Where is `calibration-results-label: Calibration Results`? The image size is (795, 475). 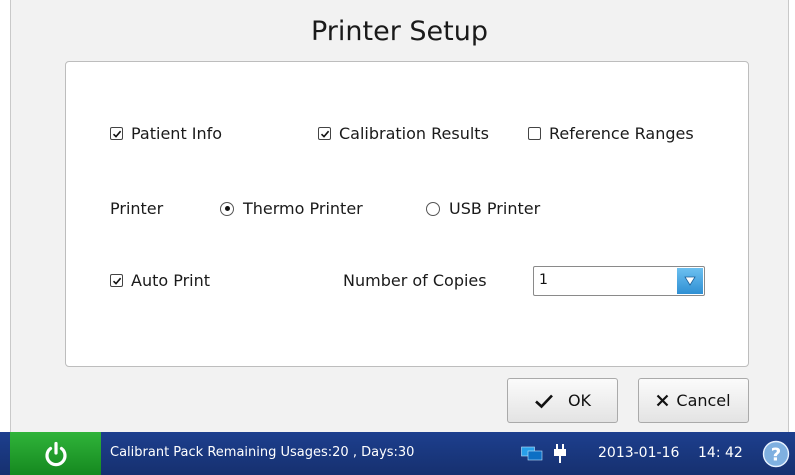
calibration-results-label: Calibration Results is located at coordinates (414, 133).